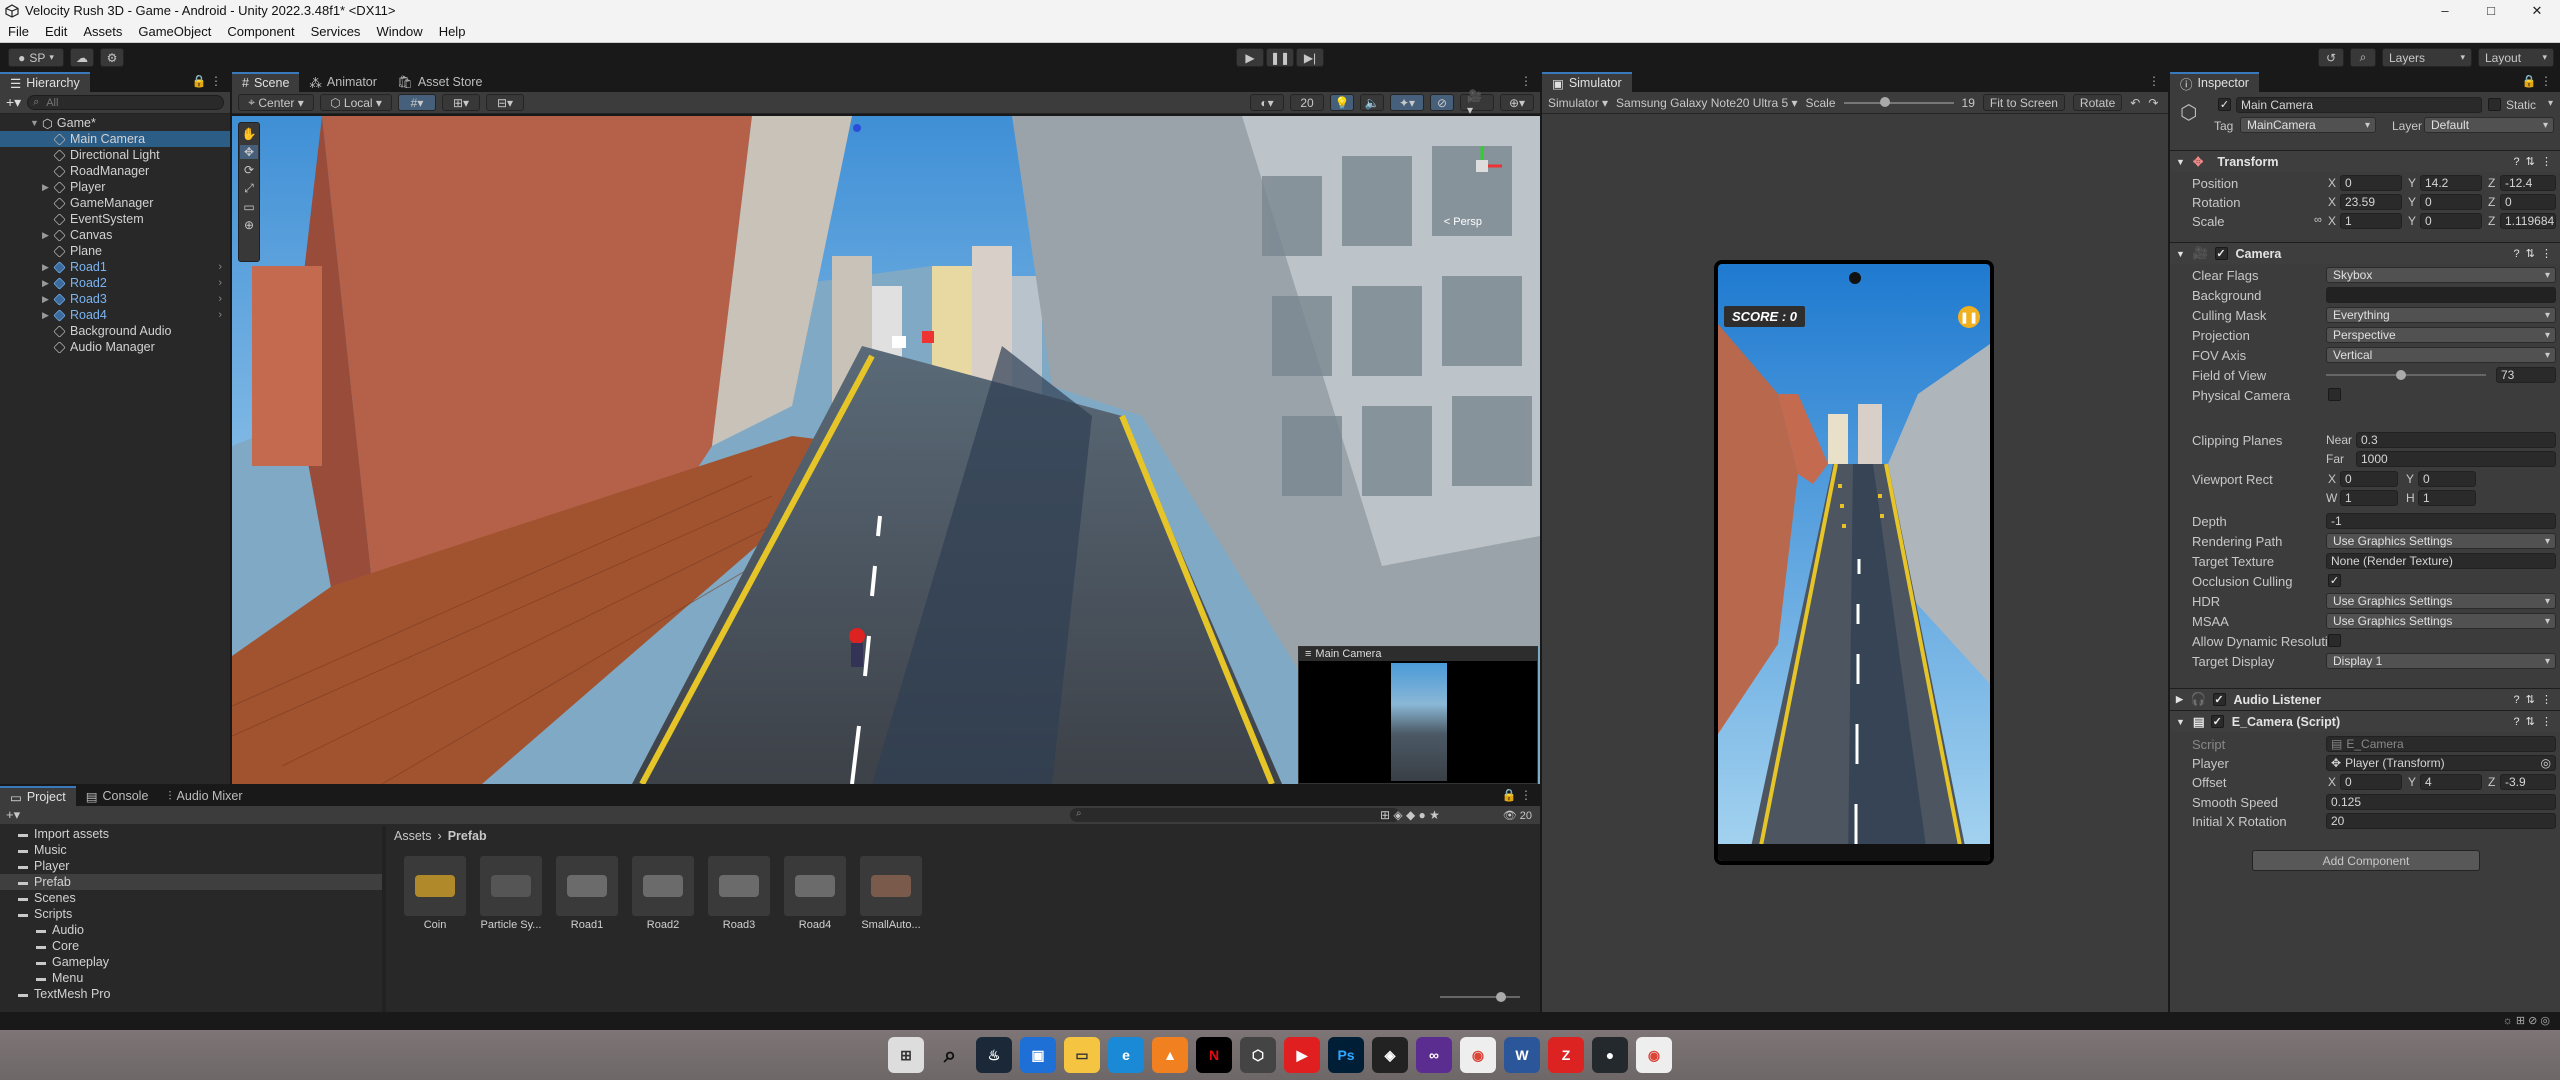  Describe the element at coordinates (2537, 10) in the screenshot. I see `close-button: ✕` at that location.